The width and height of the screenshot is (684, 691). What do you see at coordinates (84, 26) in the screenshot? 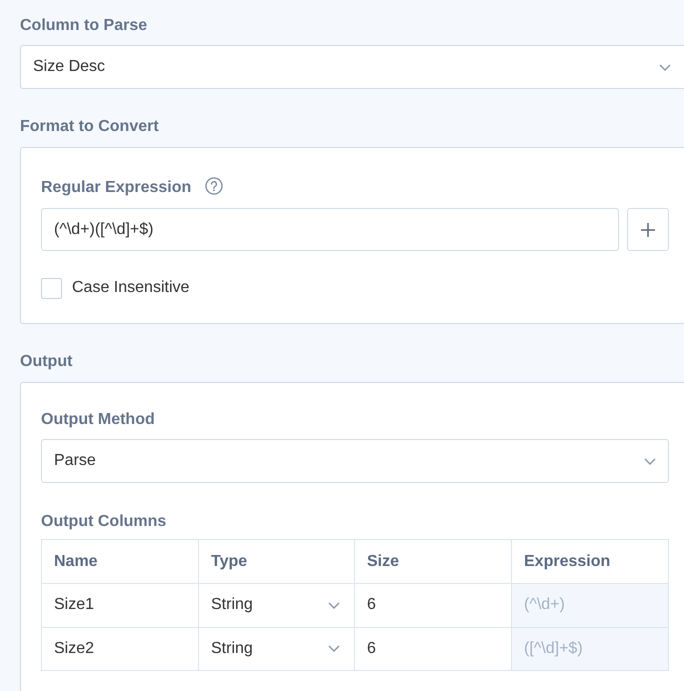
I see `field-label: Column to Parse` at bounding box center [84, 26].